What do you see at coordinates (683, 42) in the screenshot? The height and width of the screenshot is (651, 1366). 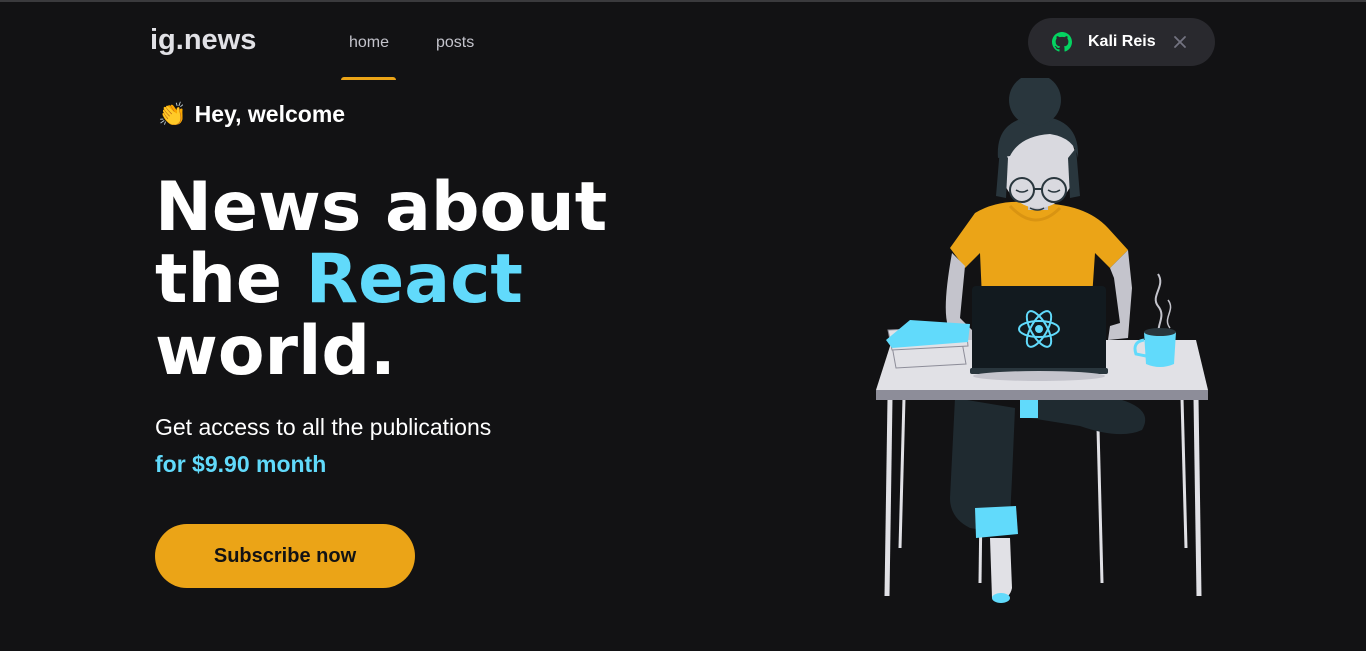 I see `site-header: ig.news home posts Kali Reis` at bounding box center [683, 42].